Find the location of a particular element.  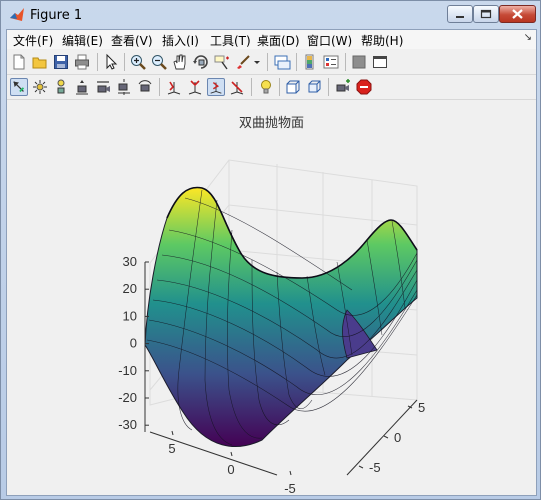

print-icon is located at coordinates (82, 62).